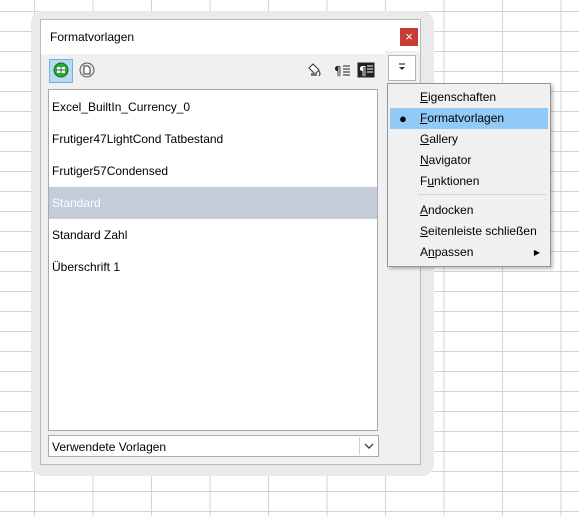  I want to click on menu-item-navigator: Navigator, so click(469, 160).